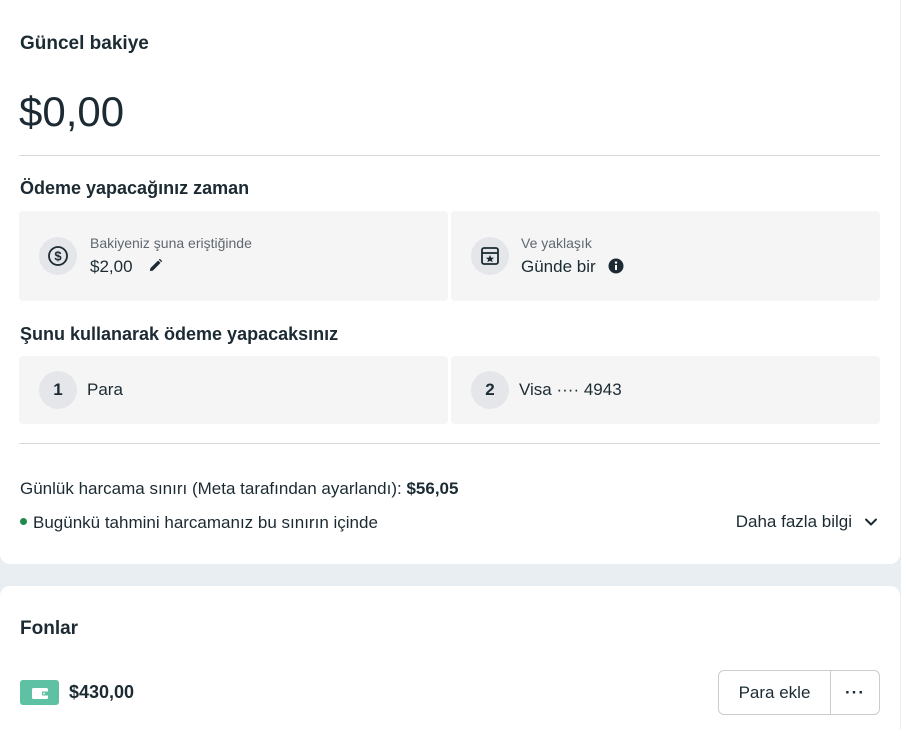  Describe the element at coordinates (39, 692) in the screenshot. I see `wallet-icon` at that location.